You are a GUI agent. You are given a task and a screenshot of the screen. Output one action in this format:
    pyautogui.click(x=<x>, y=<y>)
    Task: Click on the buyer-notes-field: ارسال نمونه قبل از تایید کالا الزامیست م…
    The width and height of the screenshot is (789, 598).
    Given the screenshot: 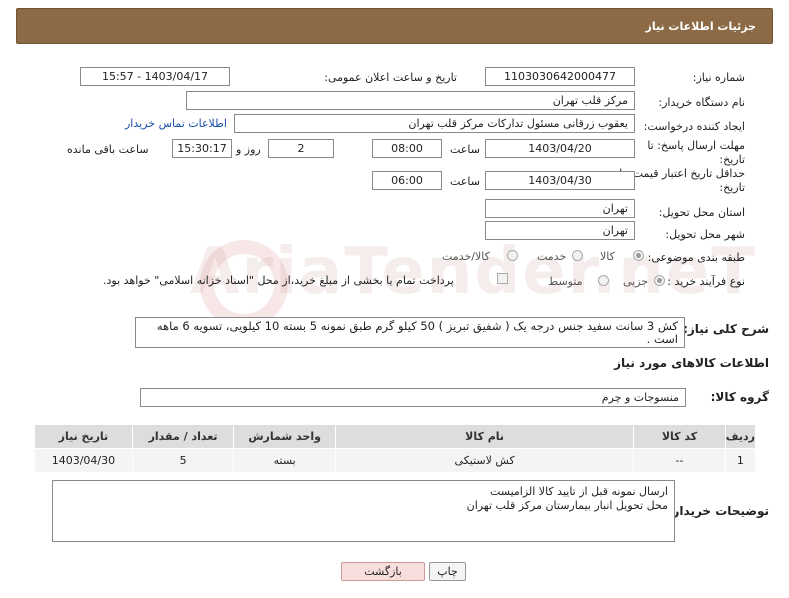 What is the action you would take?
    pyautogui.click(x=363, y=511)
    